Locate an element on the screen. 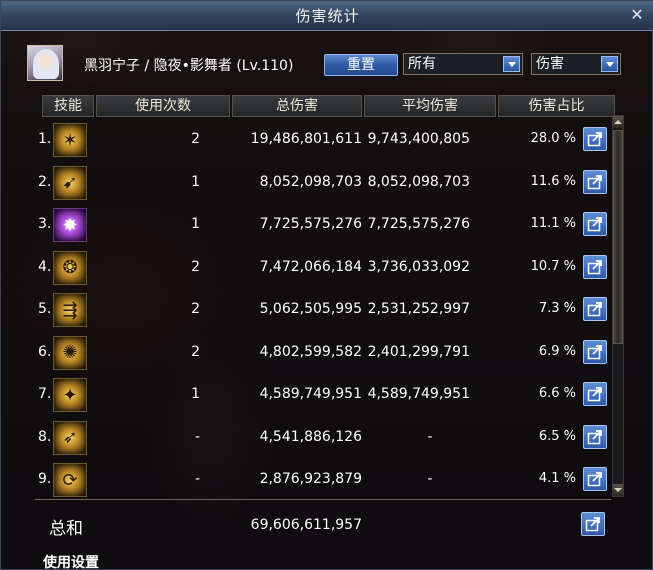  row-total-damage: 4,589,749,951 is located at coordinates (310, 394).